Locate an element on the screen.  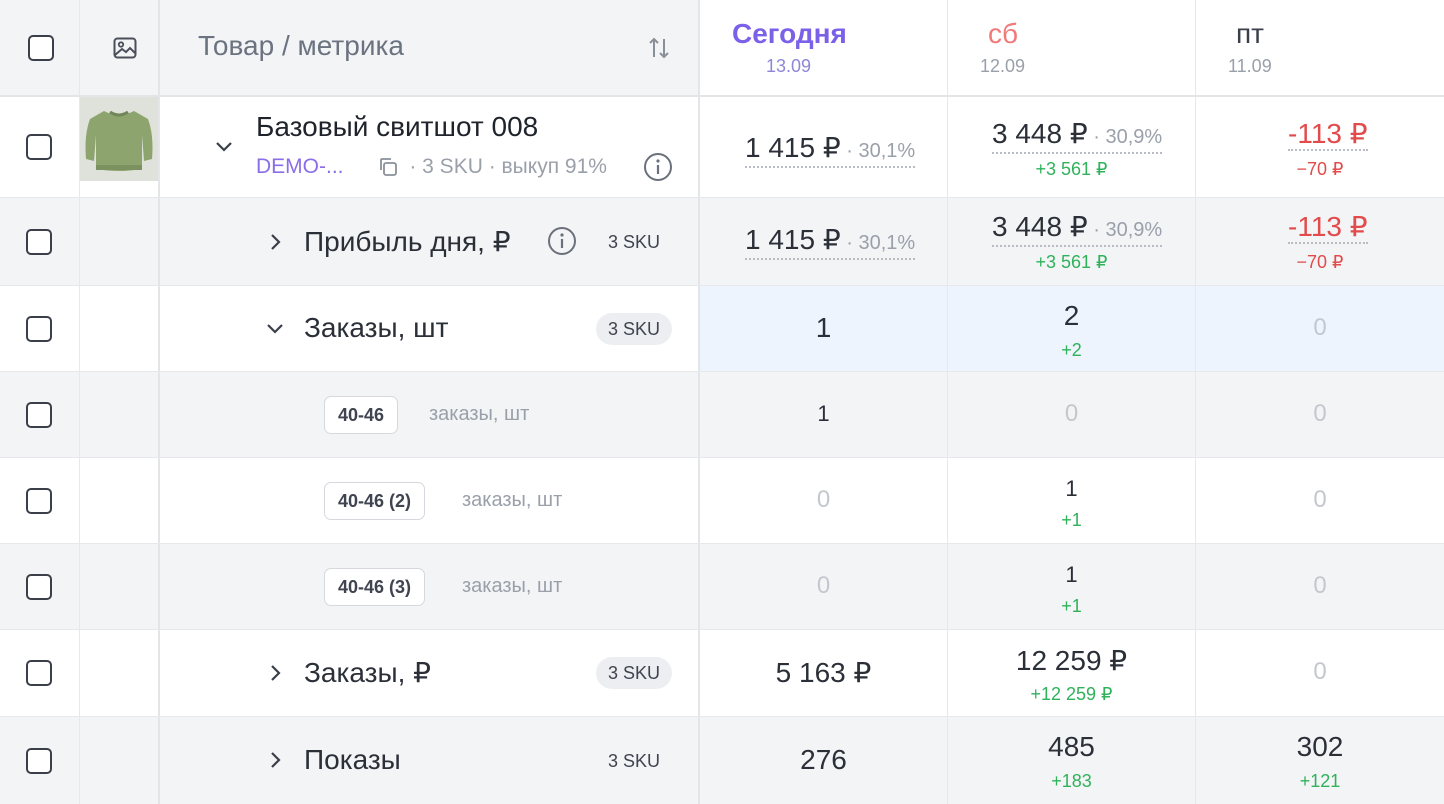
copy-icon is located at coordinates (388, 167).